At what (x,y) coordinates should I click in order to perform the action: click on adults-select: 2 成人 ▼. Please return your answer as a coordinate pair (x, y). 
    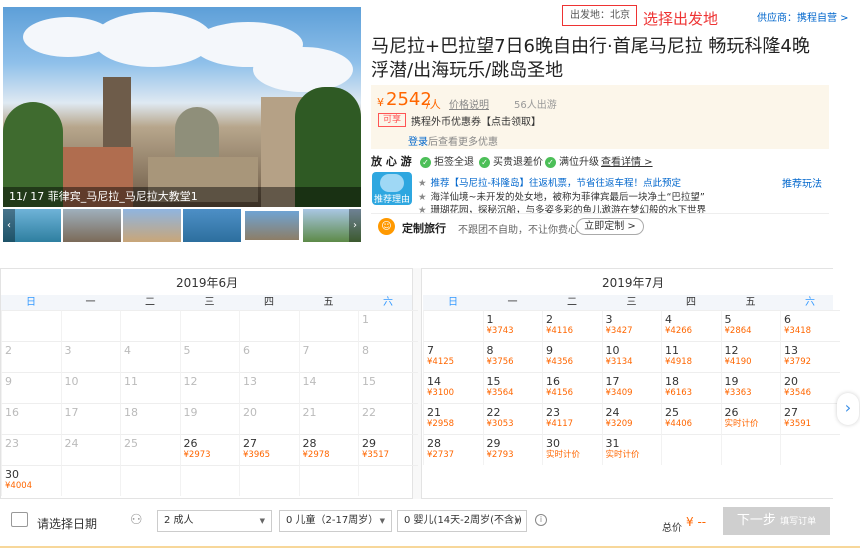
    Looking at the image, I should click on (214, 521).